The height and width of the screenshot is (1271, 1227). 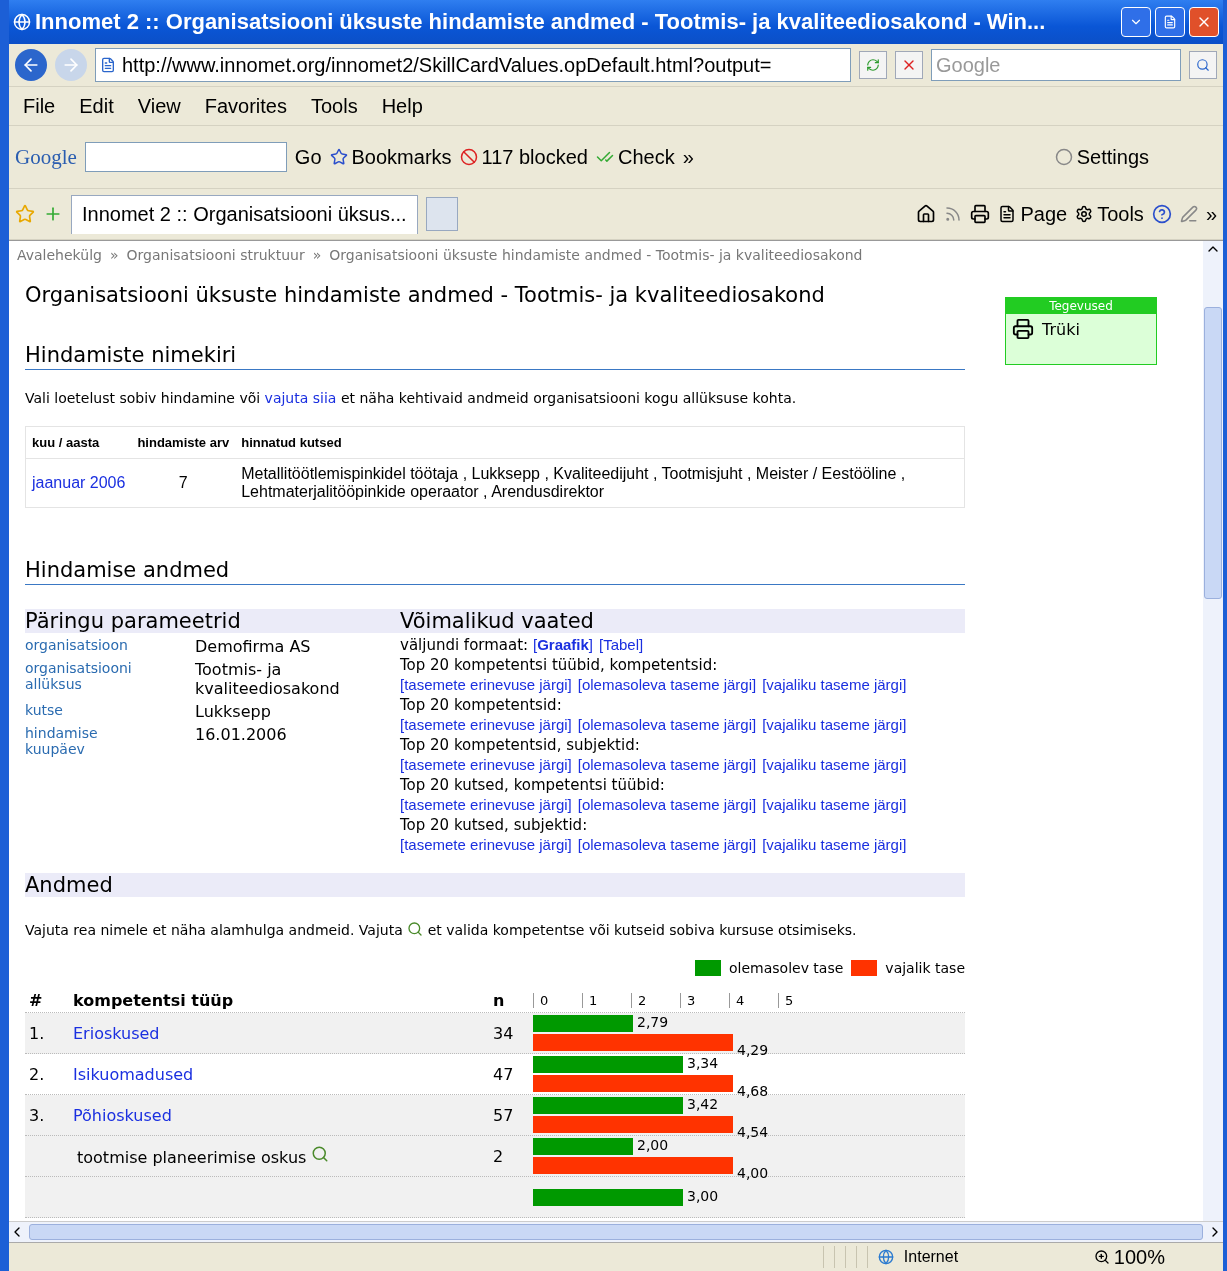 What do you see at coordinates (606, 1000) in the screenshot?
I see `scale-tick: 1` at bounding box center [606, 1000].